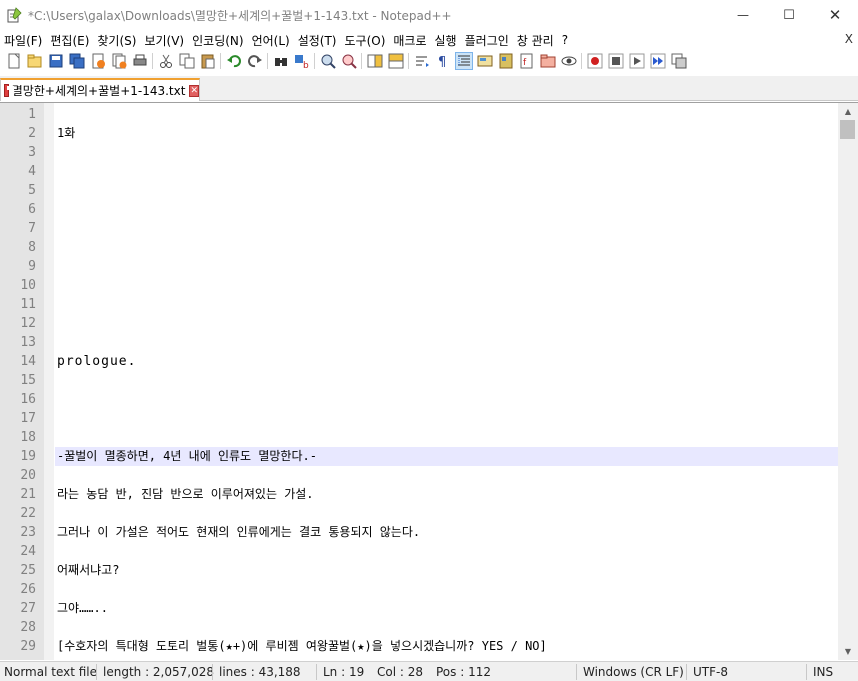  What do you see at coordinates (446, 494) in the screenshot?
I see `line-text: 라는 농담 반, 진담 반으로 이루어져있는 가설.` at bounding box center [446, 494].